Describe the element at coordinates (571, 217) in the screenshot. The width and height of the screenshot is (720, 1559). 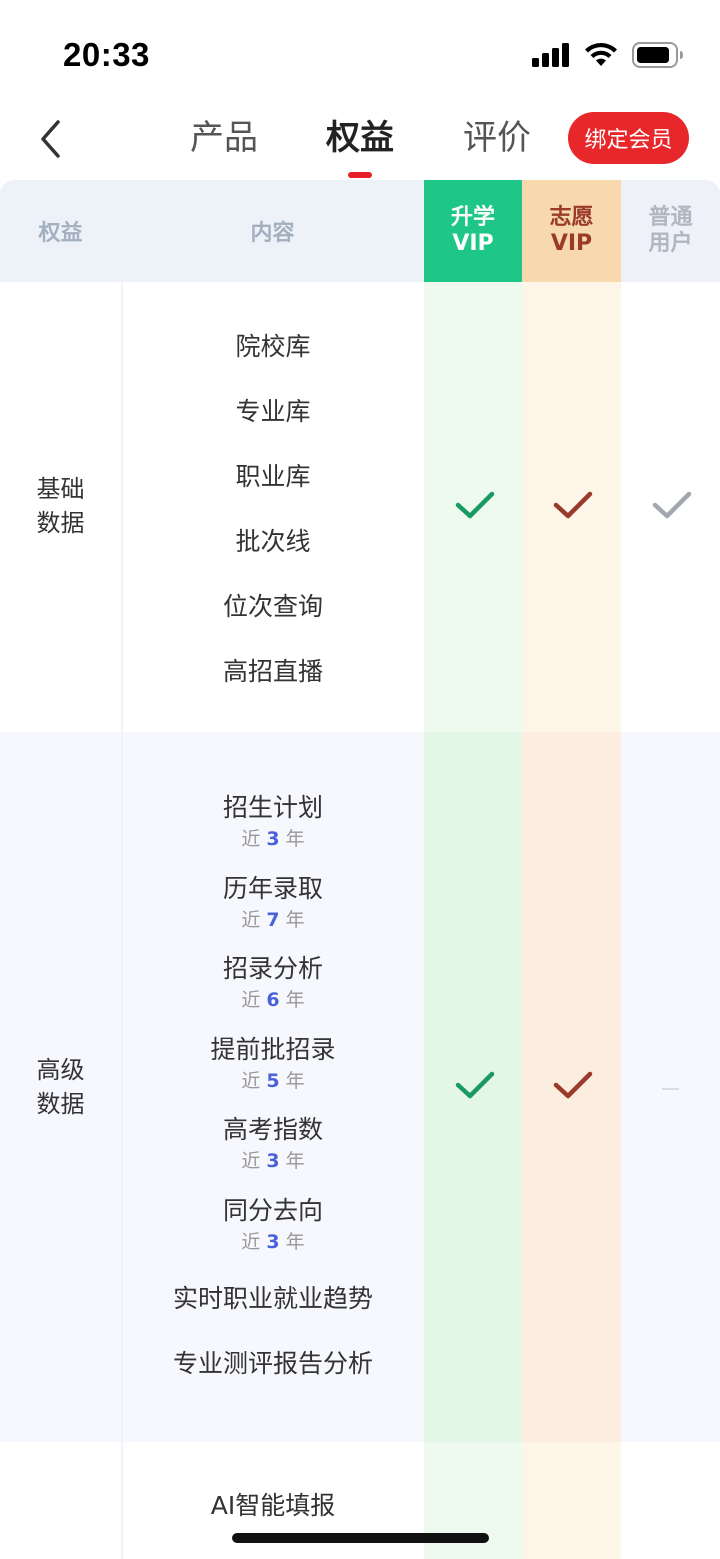
I see `header-zy-line1: 志愿` at that location.